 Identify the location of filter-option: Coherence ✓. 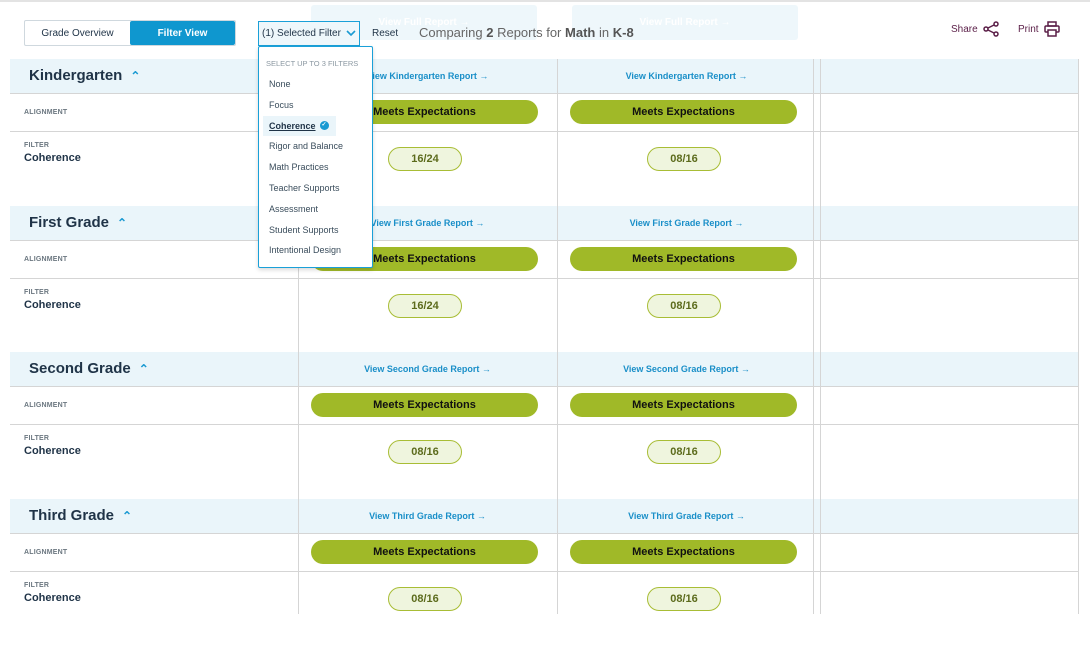
(299, 126).